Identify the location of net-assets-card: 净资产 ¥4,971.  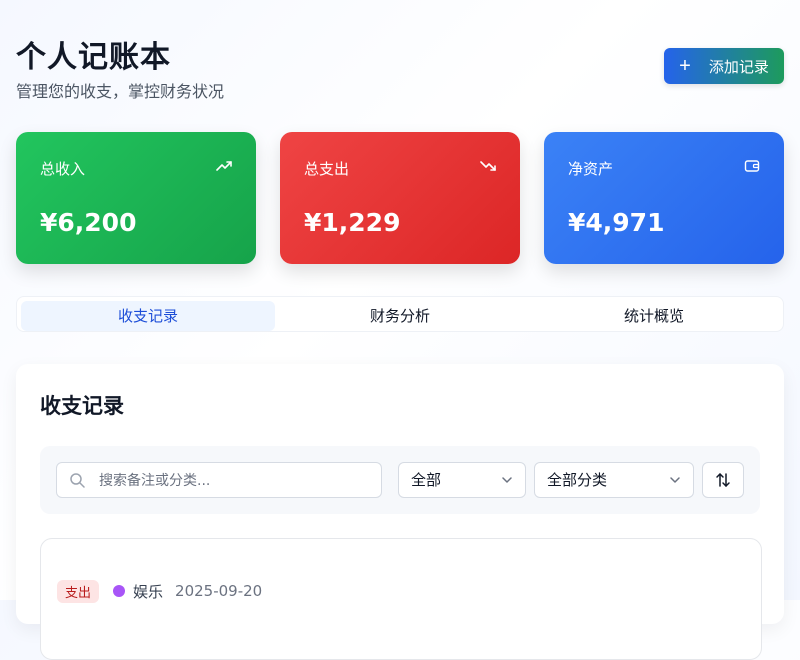
(664, 198).